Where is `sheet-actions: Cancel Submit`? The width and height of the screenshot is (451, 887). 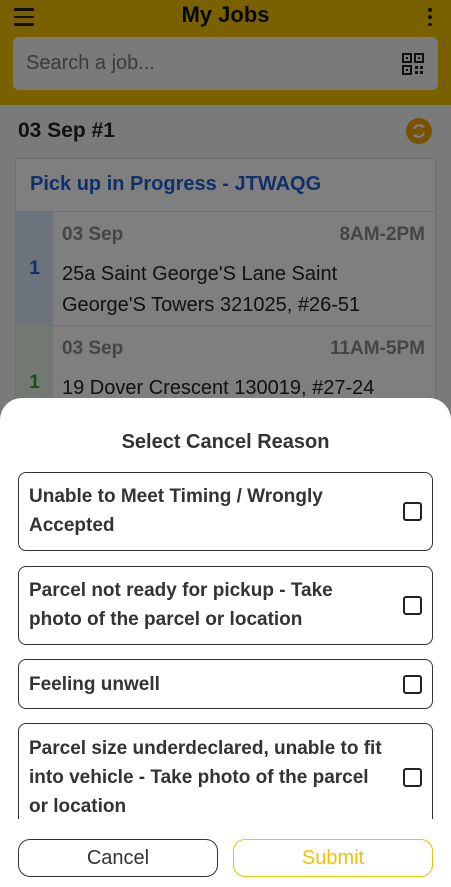 sheet-actions: Cancel Submit is located at coordinates (225, 853).